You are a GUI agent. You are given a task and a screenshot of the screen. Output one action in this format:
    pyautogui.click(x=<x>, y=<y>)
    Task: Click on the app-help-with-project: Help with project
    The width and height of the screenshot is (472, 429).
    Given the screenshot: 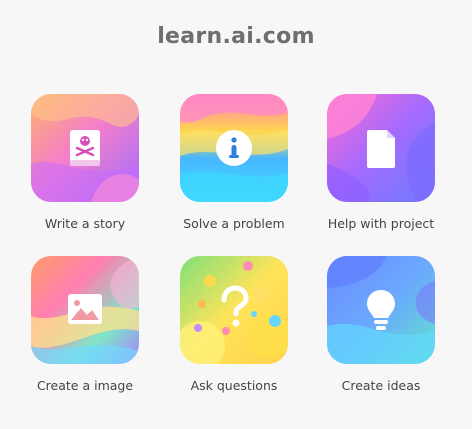 What is the action you would take?
    pyautogui.click(x=381, y=162)
    